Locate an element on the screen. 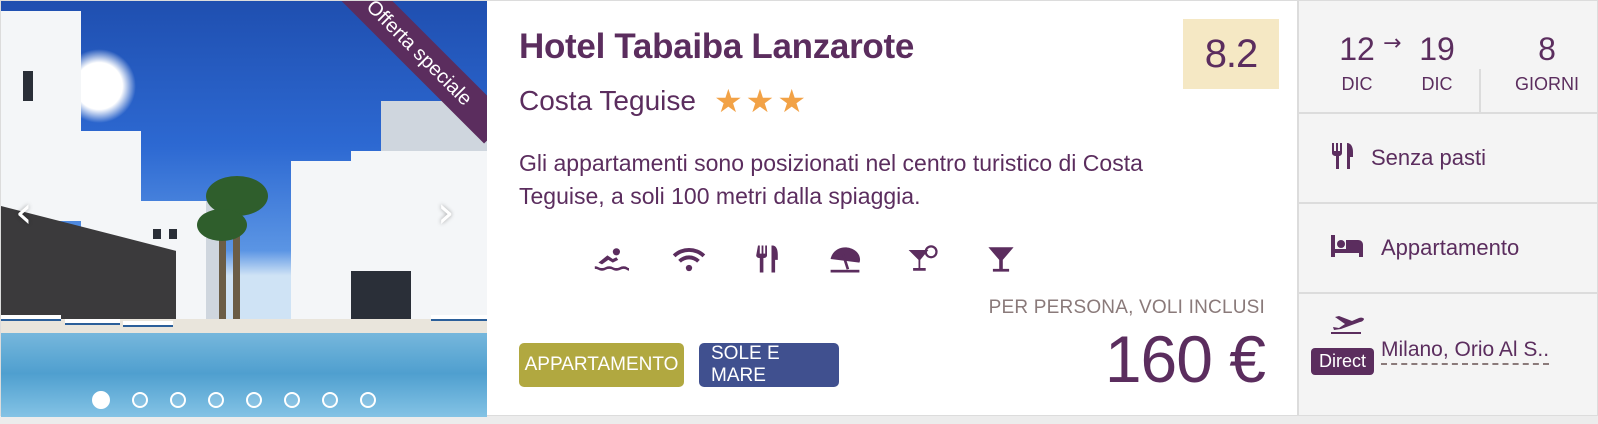  chevron-right-icon: › is located at coordinates (446, 213).